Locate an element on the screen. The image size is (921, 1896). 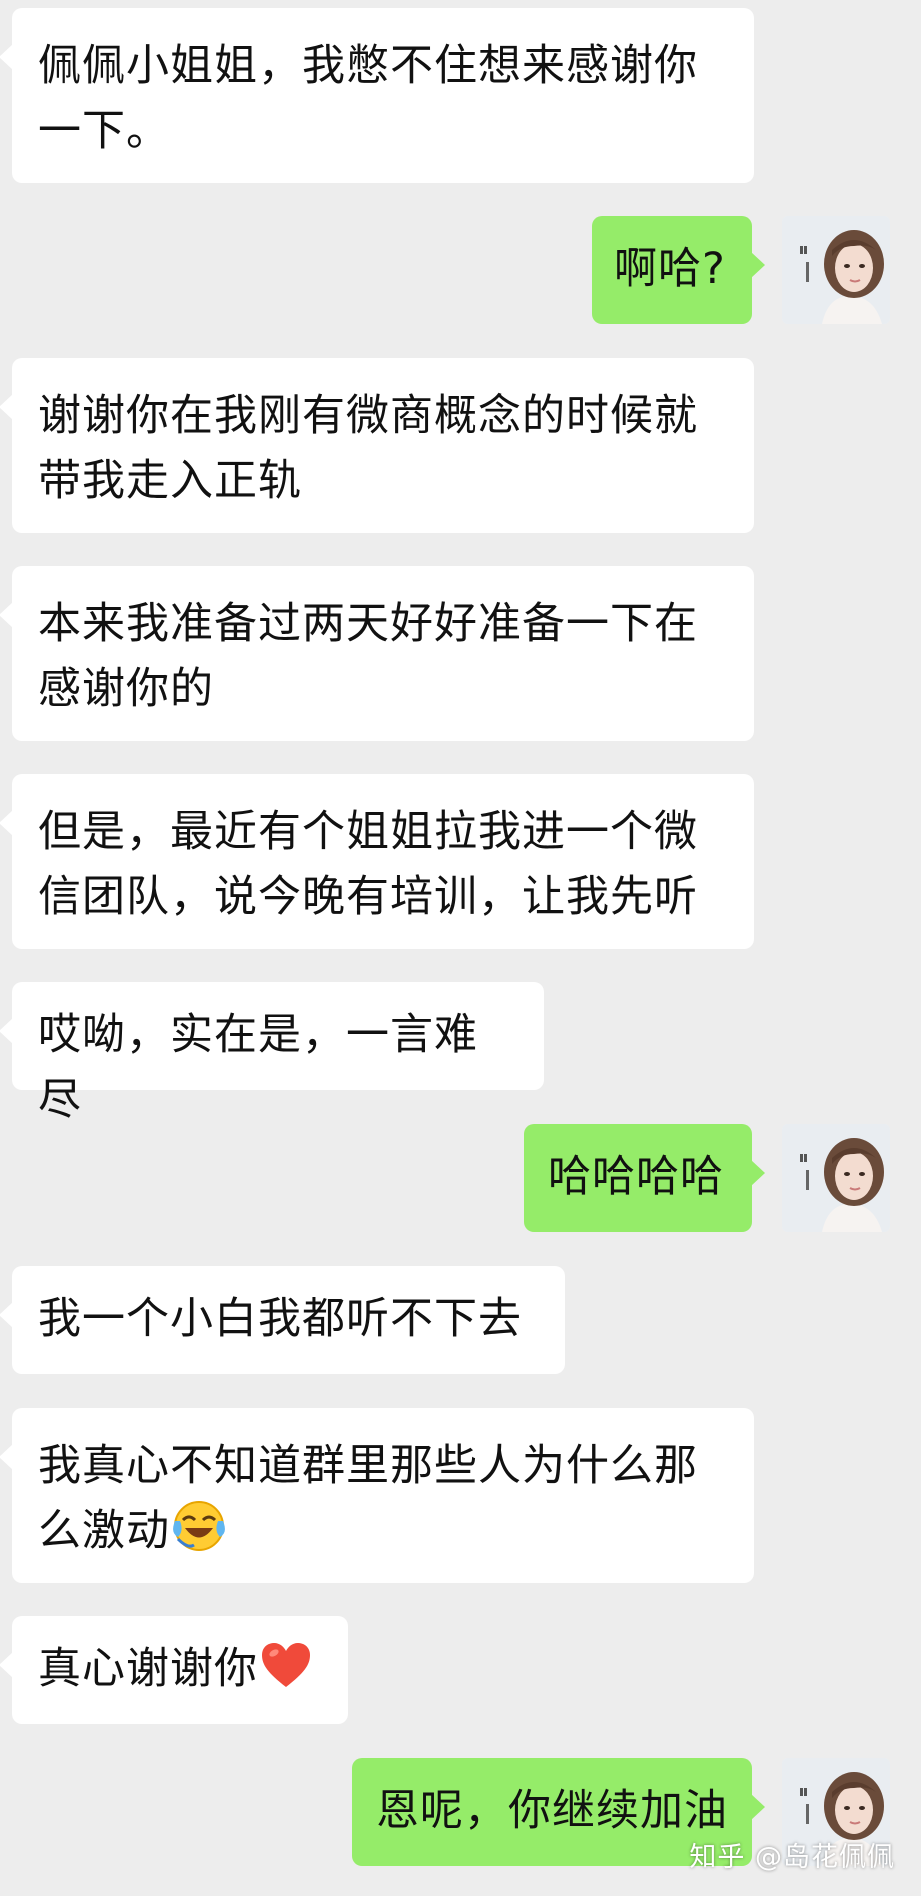
watermark: 知乎 @岛花佩佩 is located at coordinates (792, 1857).